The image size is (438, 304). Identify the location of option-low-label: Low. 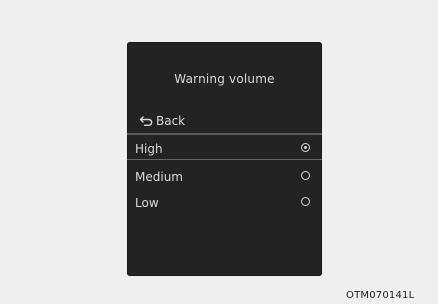
(147, 203).